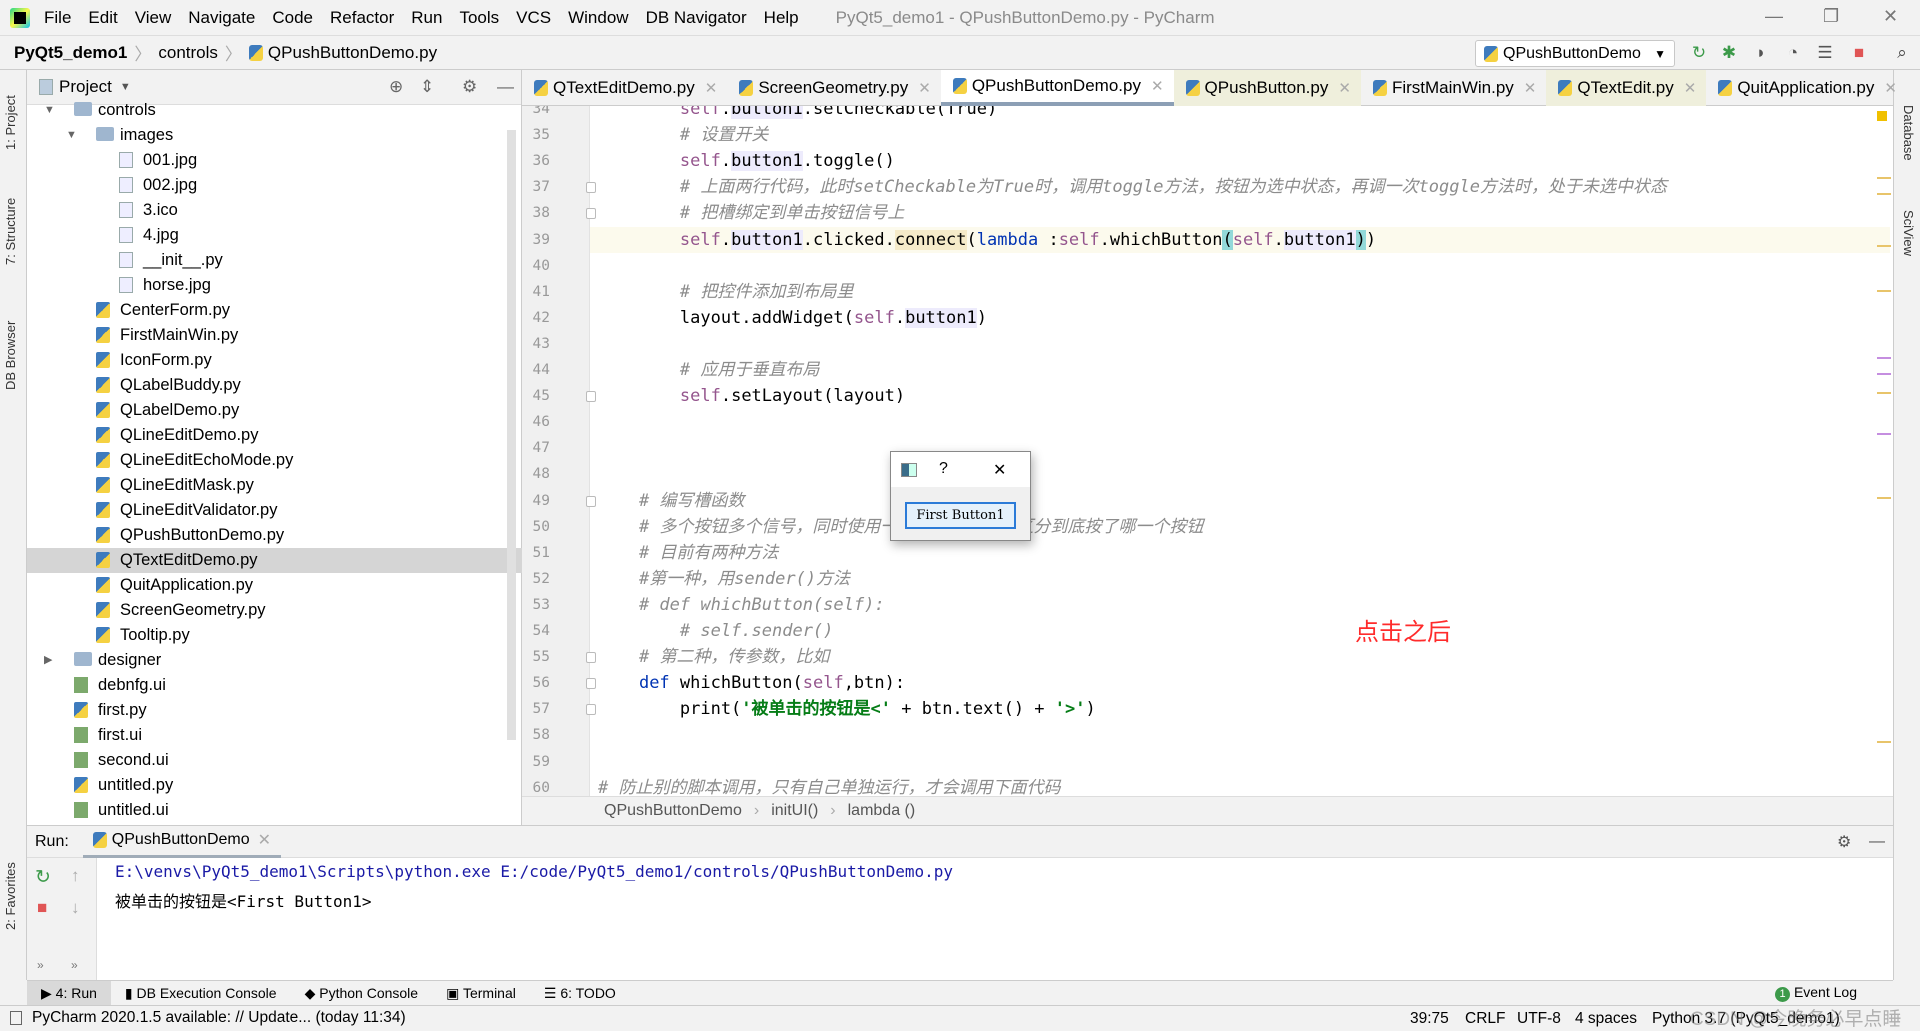 The image size is (1920, 1031). I want to click on tree-item: 002.jpg, so click(274, 185).